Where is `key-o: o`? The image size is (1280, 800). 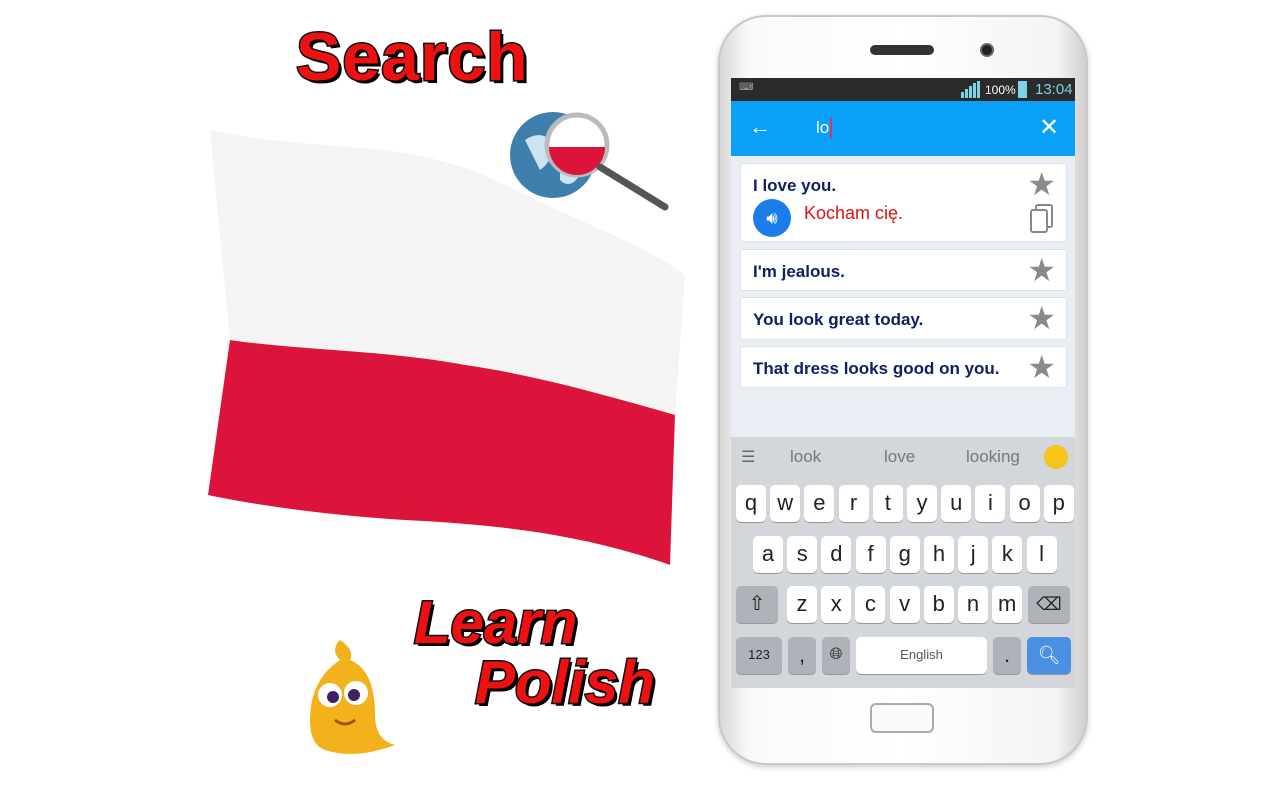
key-o: o is located at coordinates (1024, 503).